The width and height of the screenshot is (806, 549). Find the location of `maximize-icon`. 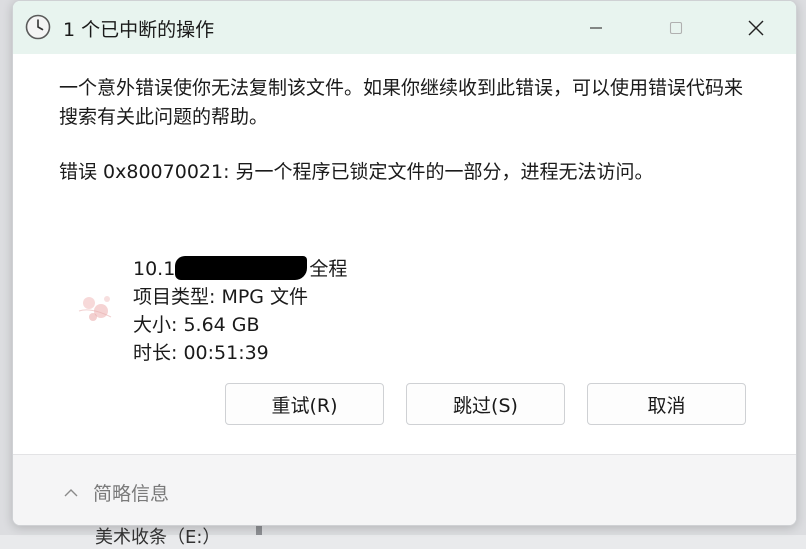

maximize-icon is located at coordinates (676, 27).